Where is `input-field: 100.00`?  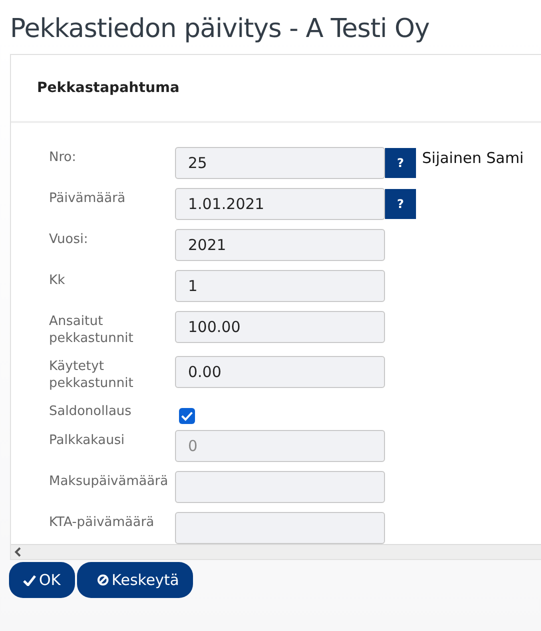
input-field: 100.00 is located at coordinates (280, 326).